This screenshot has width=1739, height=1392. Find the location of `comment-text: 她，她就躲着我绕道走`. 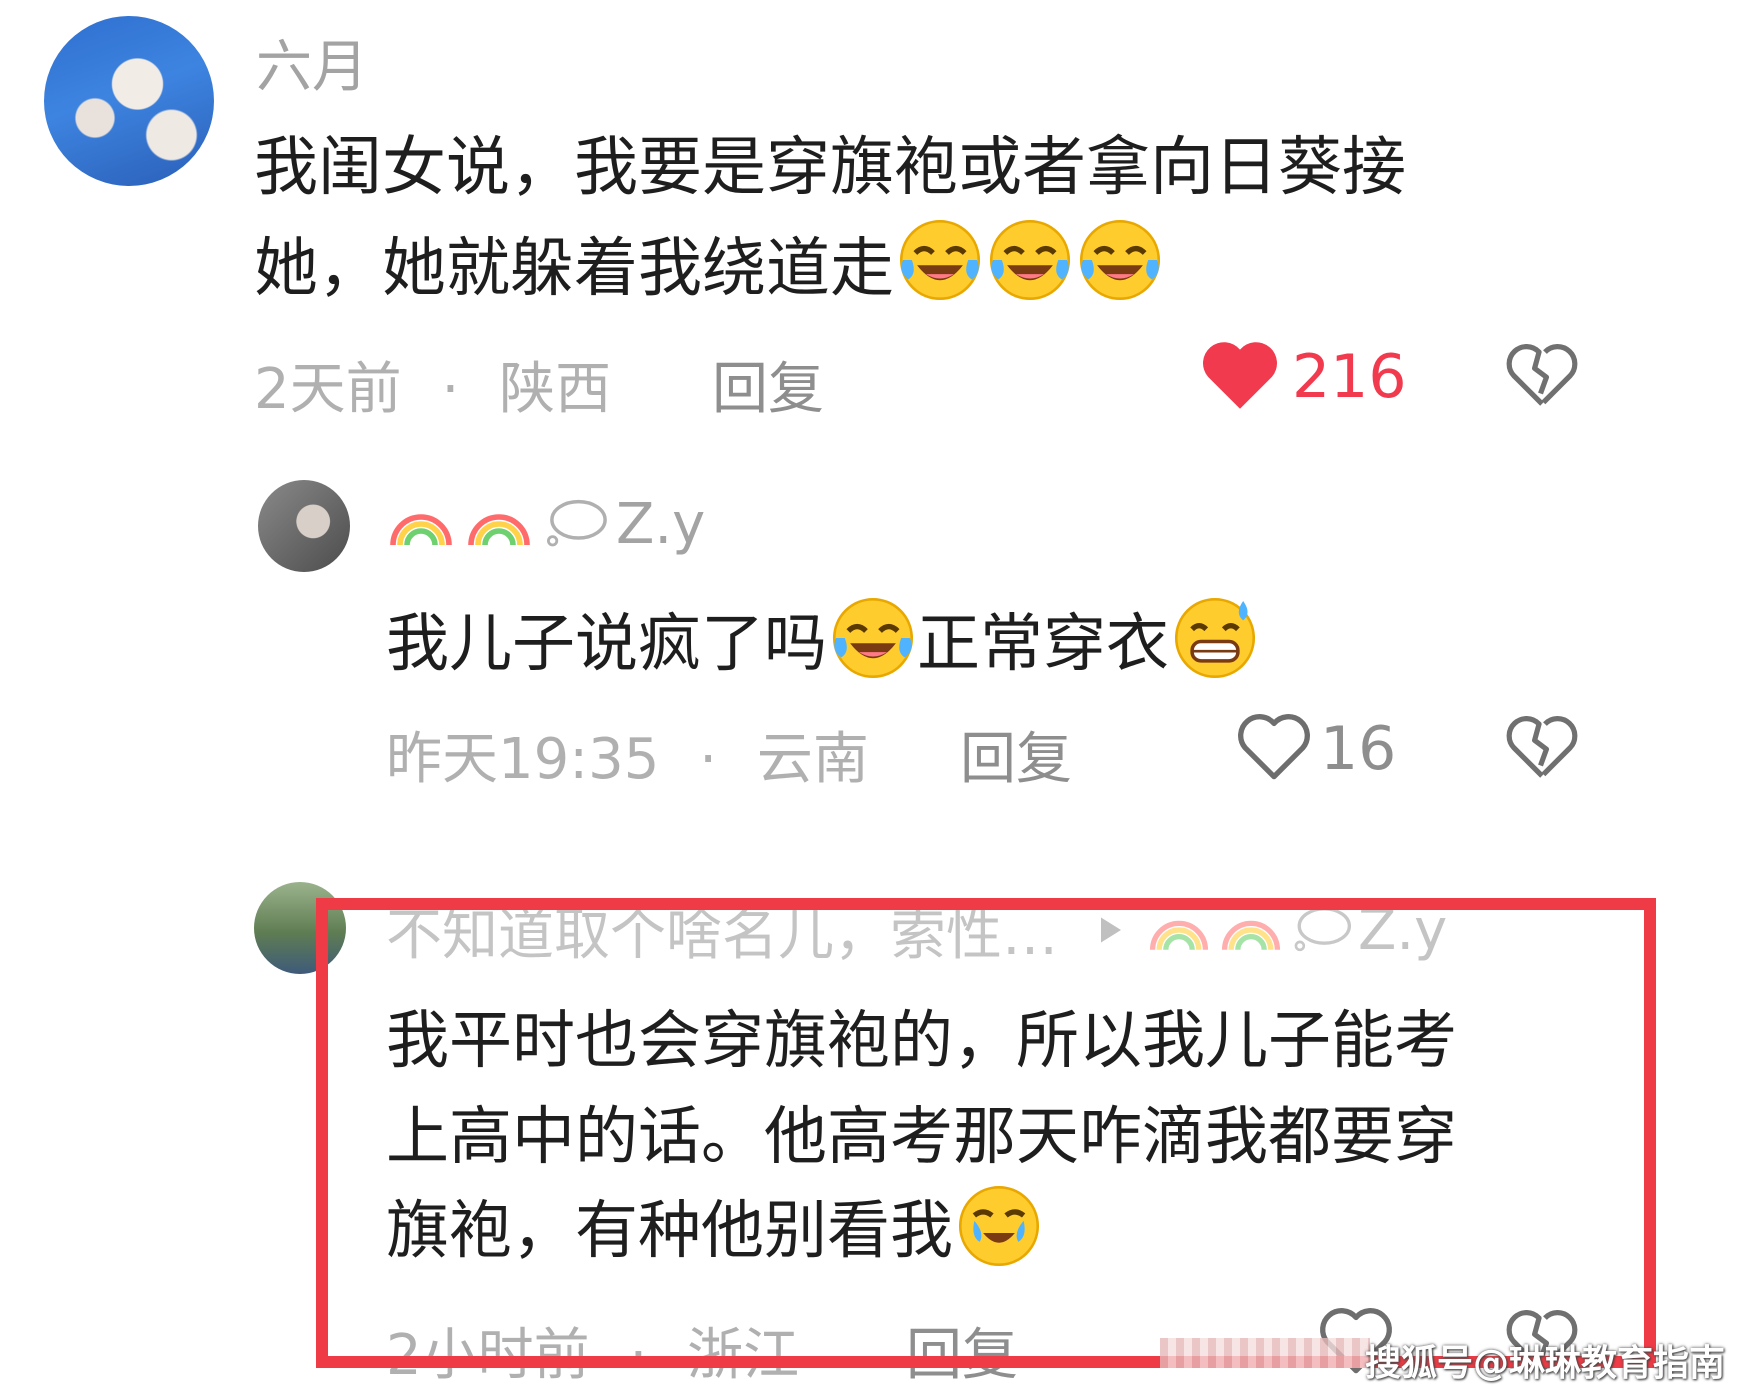

comment-text: 她，她就躲着我绕道走 is located at coordinates (709, 266).